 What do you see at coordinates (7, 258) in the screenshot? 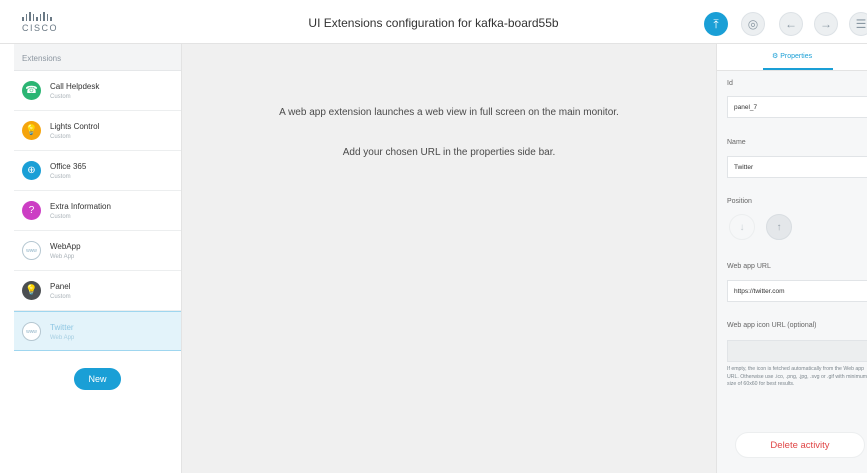
I see `left-edge` at bounding box center [7, 258].